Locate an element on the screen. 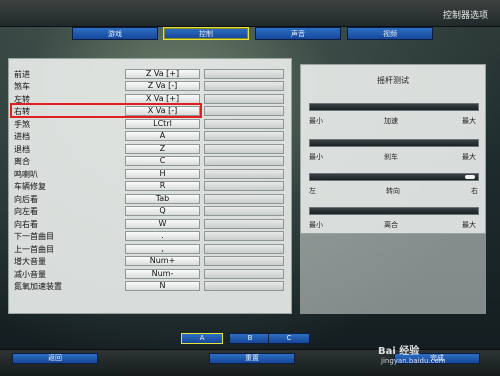  title-bar: 控制器选项 is located at coordinates (250, 13).